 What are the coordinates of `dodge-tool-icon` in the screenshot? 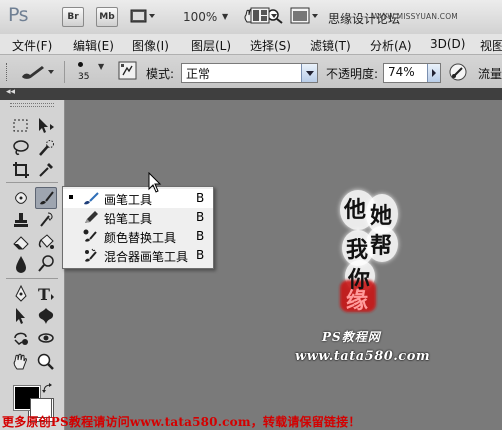 It's located at (46, 264).